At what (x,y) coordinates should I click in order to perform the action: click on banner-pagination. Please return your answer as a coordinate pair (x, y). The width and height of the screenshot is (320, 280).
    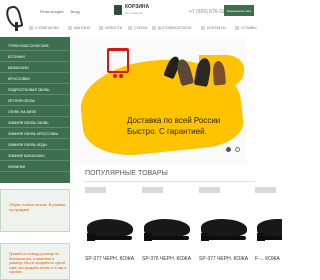
    Looking at the image, I should click on (238, 150).